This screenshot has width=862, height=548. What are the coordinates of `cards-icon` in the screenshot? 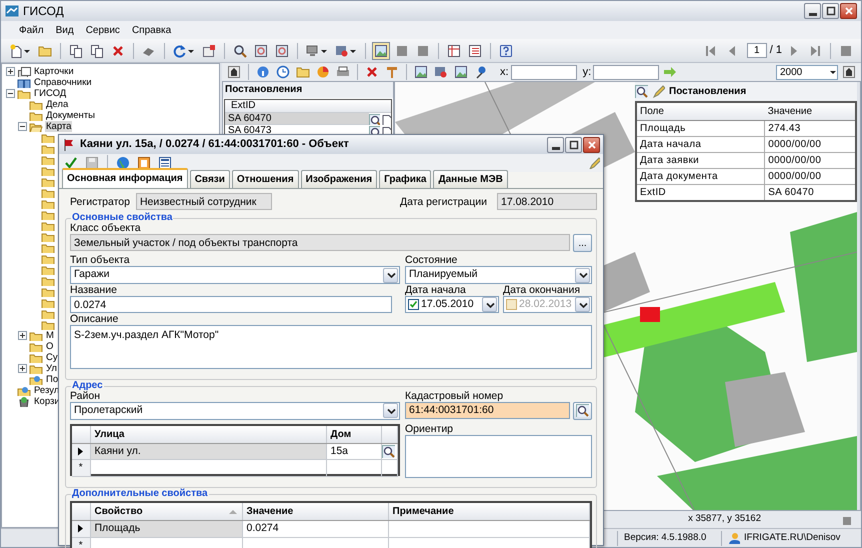 It's located at (24, 71).